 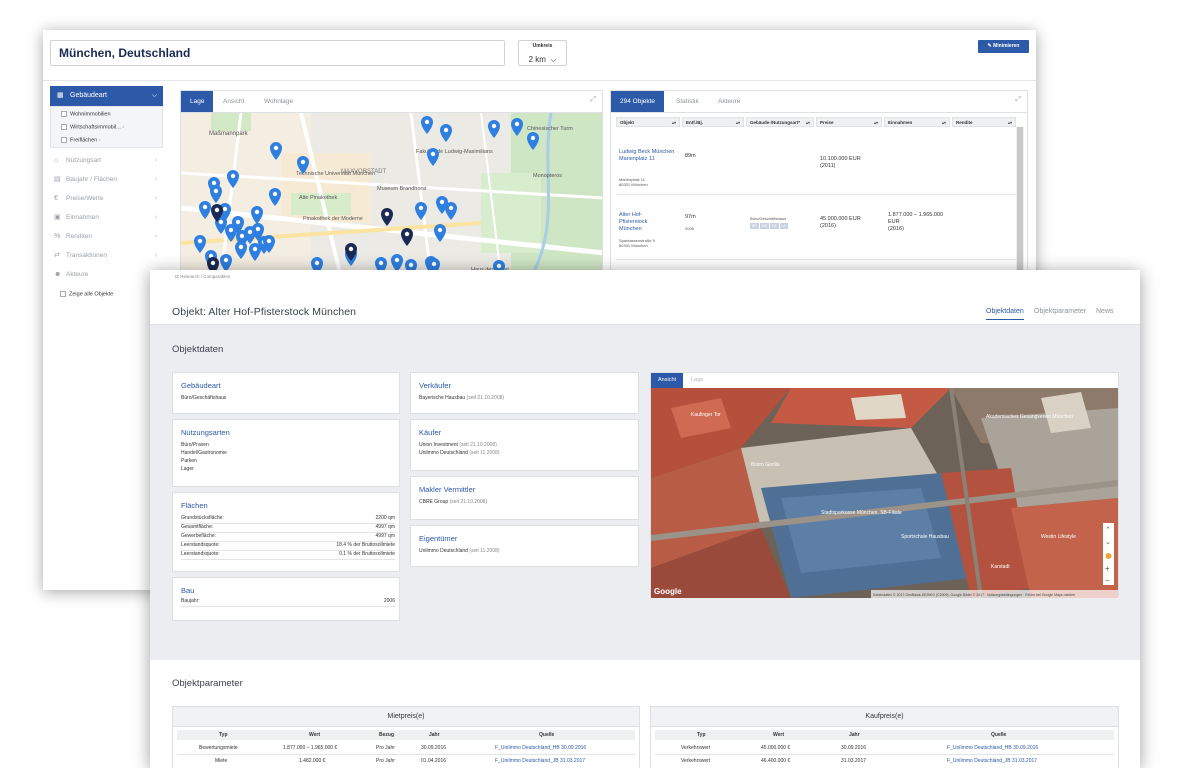 I want to click on rent-value: 1.877.000 – 1.965.000 €, so click(x=310, y=748).